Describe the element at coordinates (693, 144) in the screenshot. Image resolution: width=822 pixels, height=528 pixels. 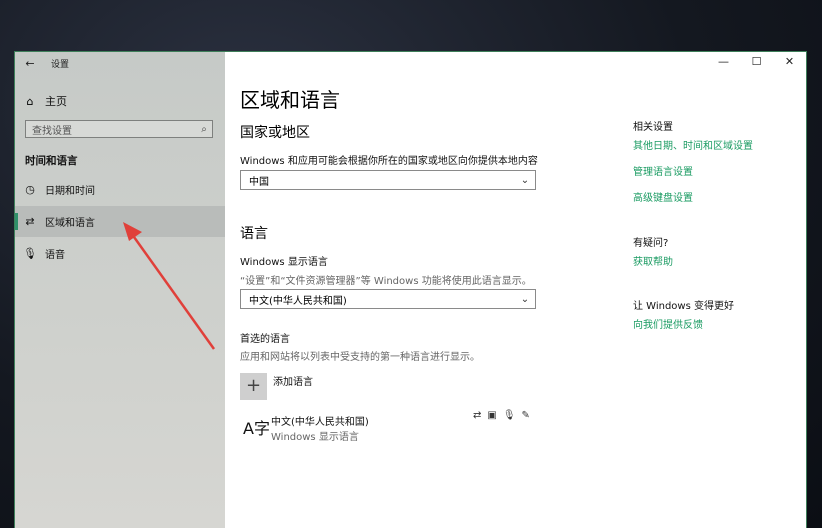
I see `link-other-date-time: 其他日期、时间和区域设置` at that location.